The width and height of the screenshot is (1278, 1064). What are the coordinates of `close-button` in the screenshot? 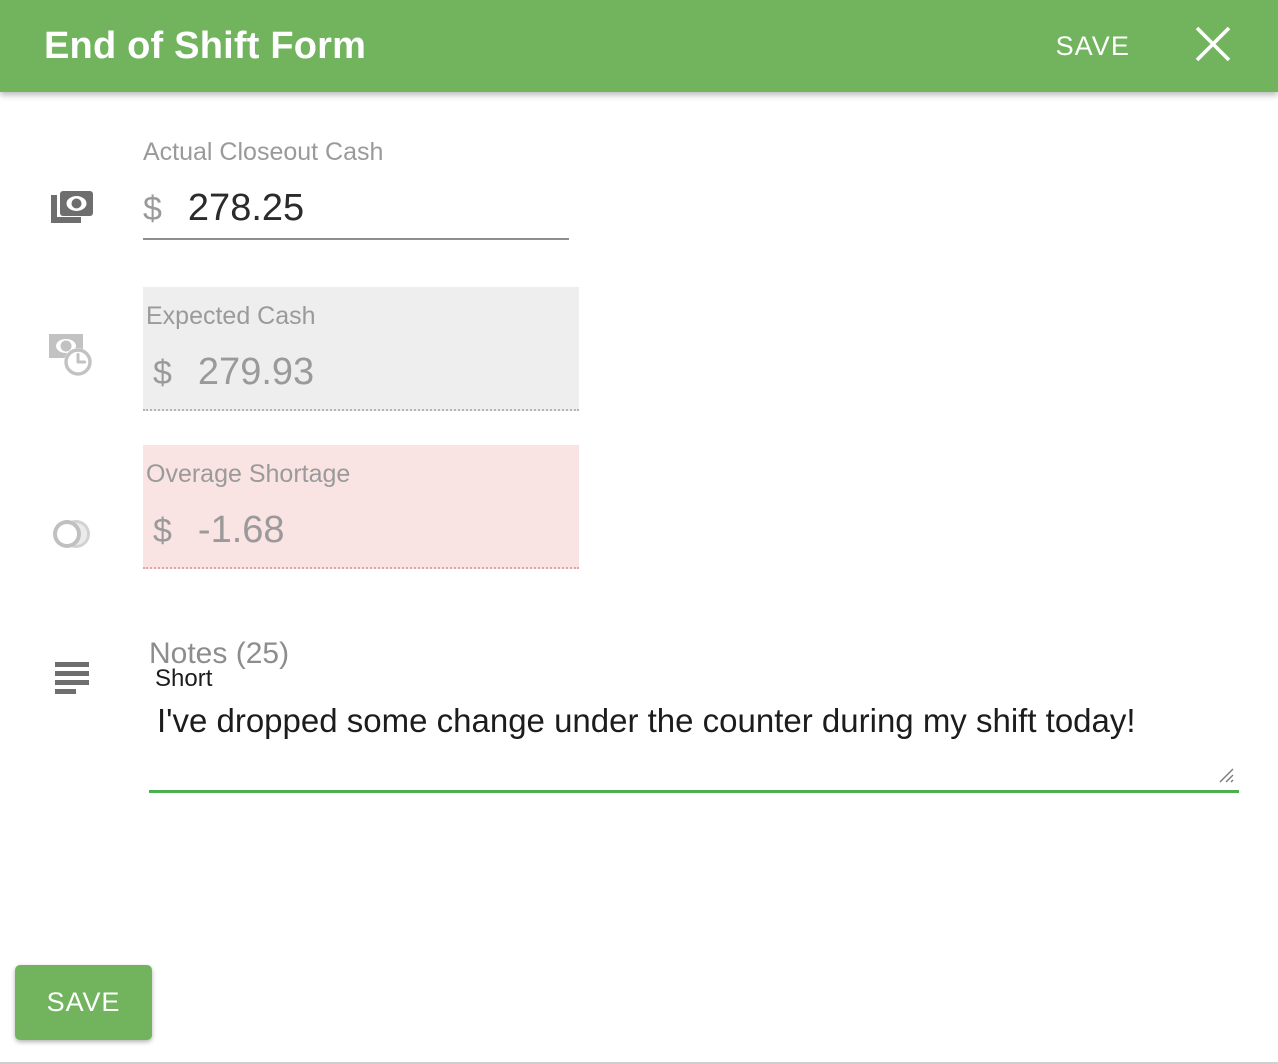 It's located at (1213, 46).